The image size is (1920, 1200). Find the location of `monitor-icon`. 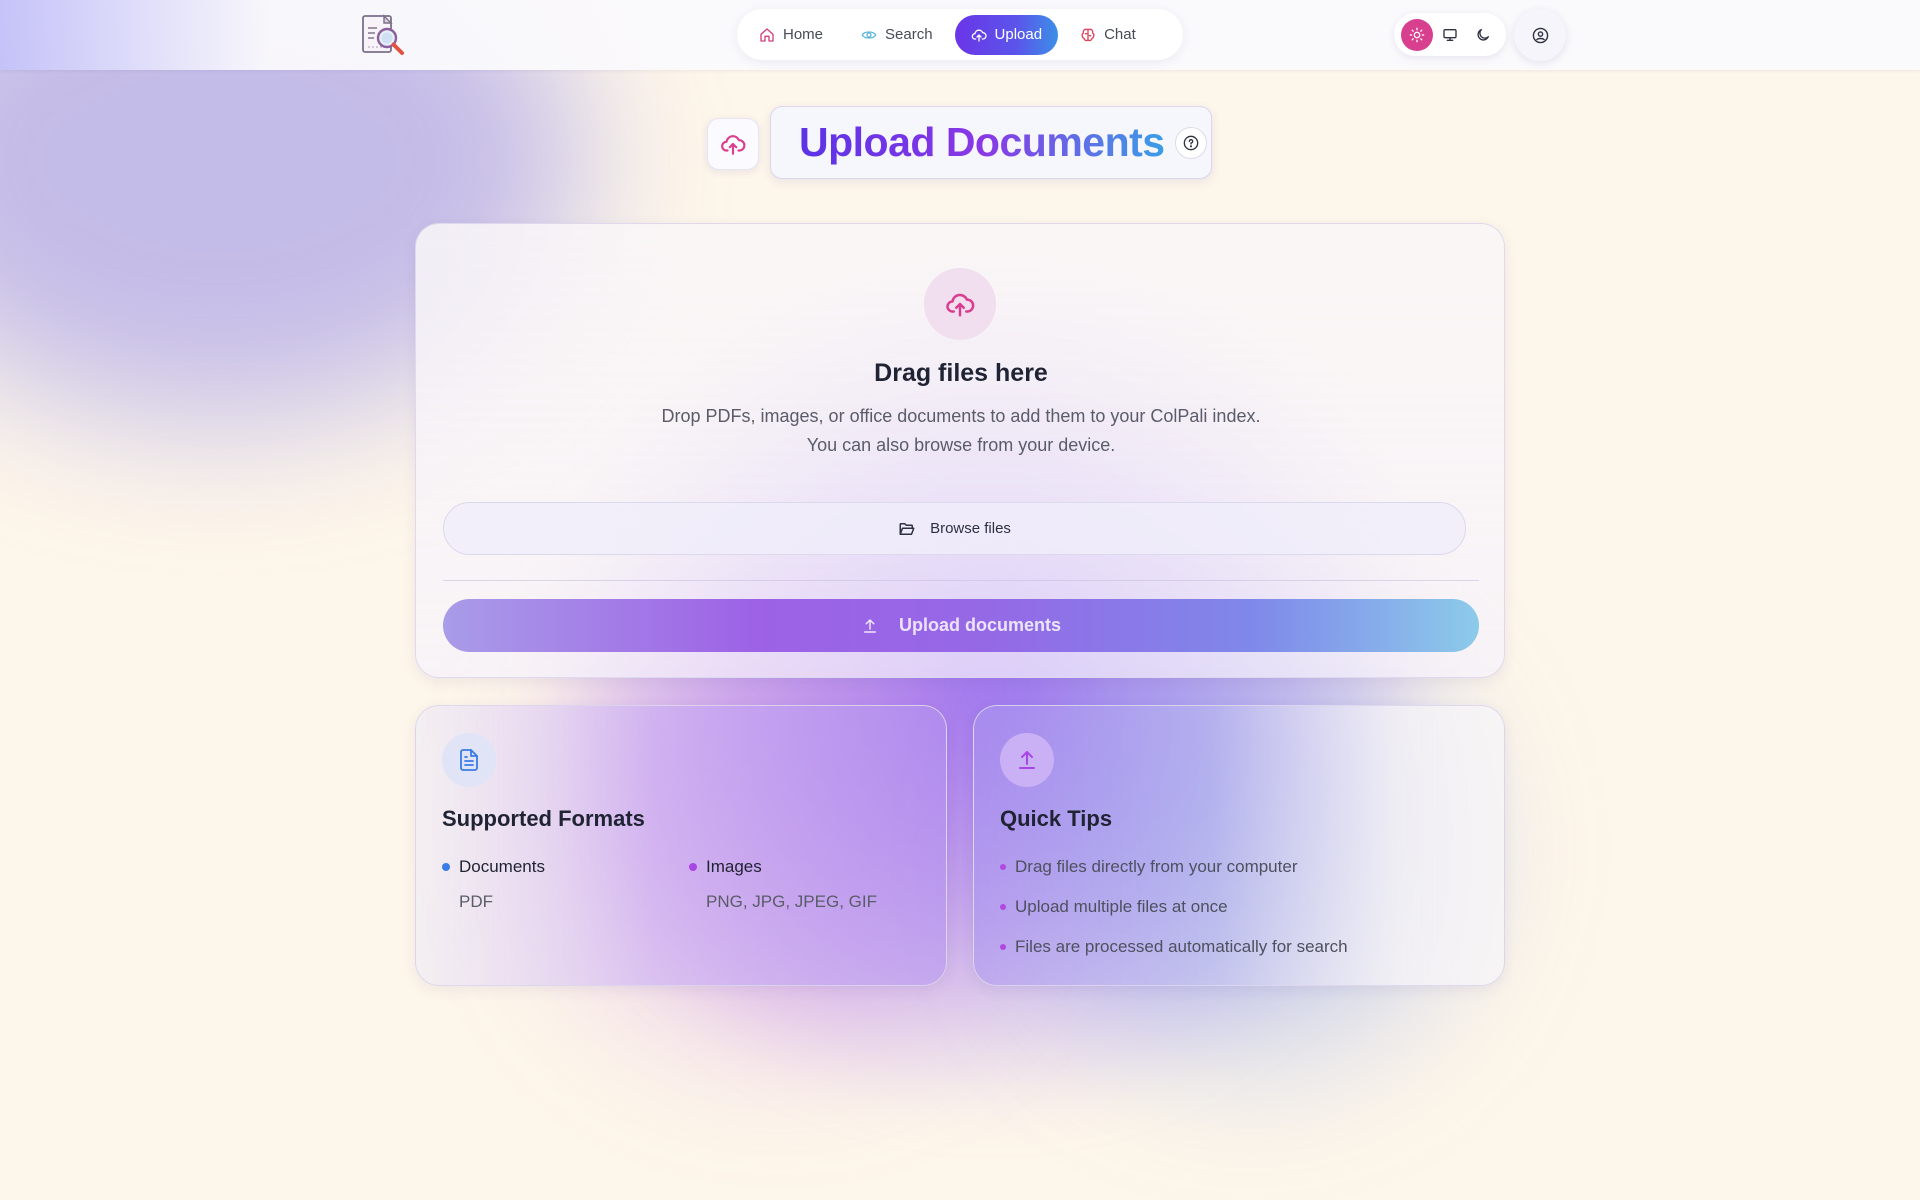

monitor-icon is located at coordinates (1450, 34).